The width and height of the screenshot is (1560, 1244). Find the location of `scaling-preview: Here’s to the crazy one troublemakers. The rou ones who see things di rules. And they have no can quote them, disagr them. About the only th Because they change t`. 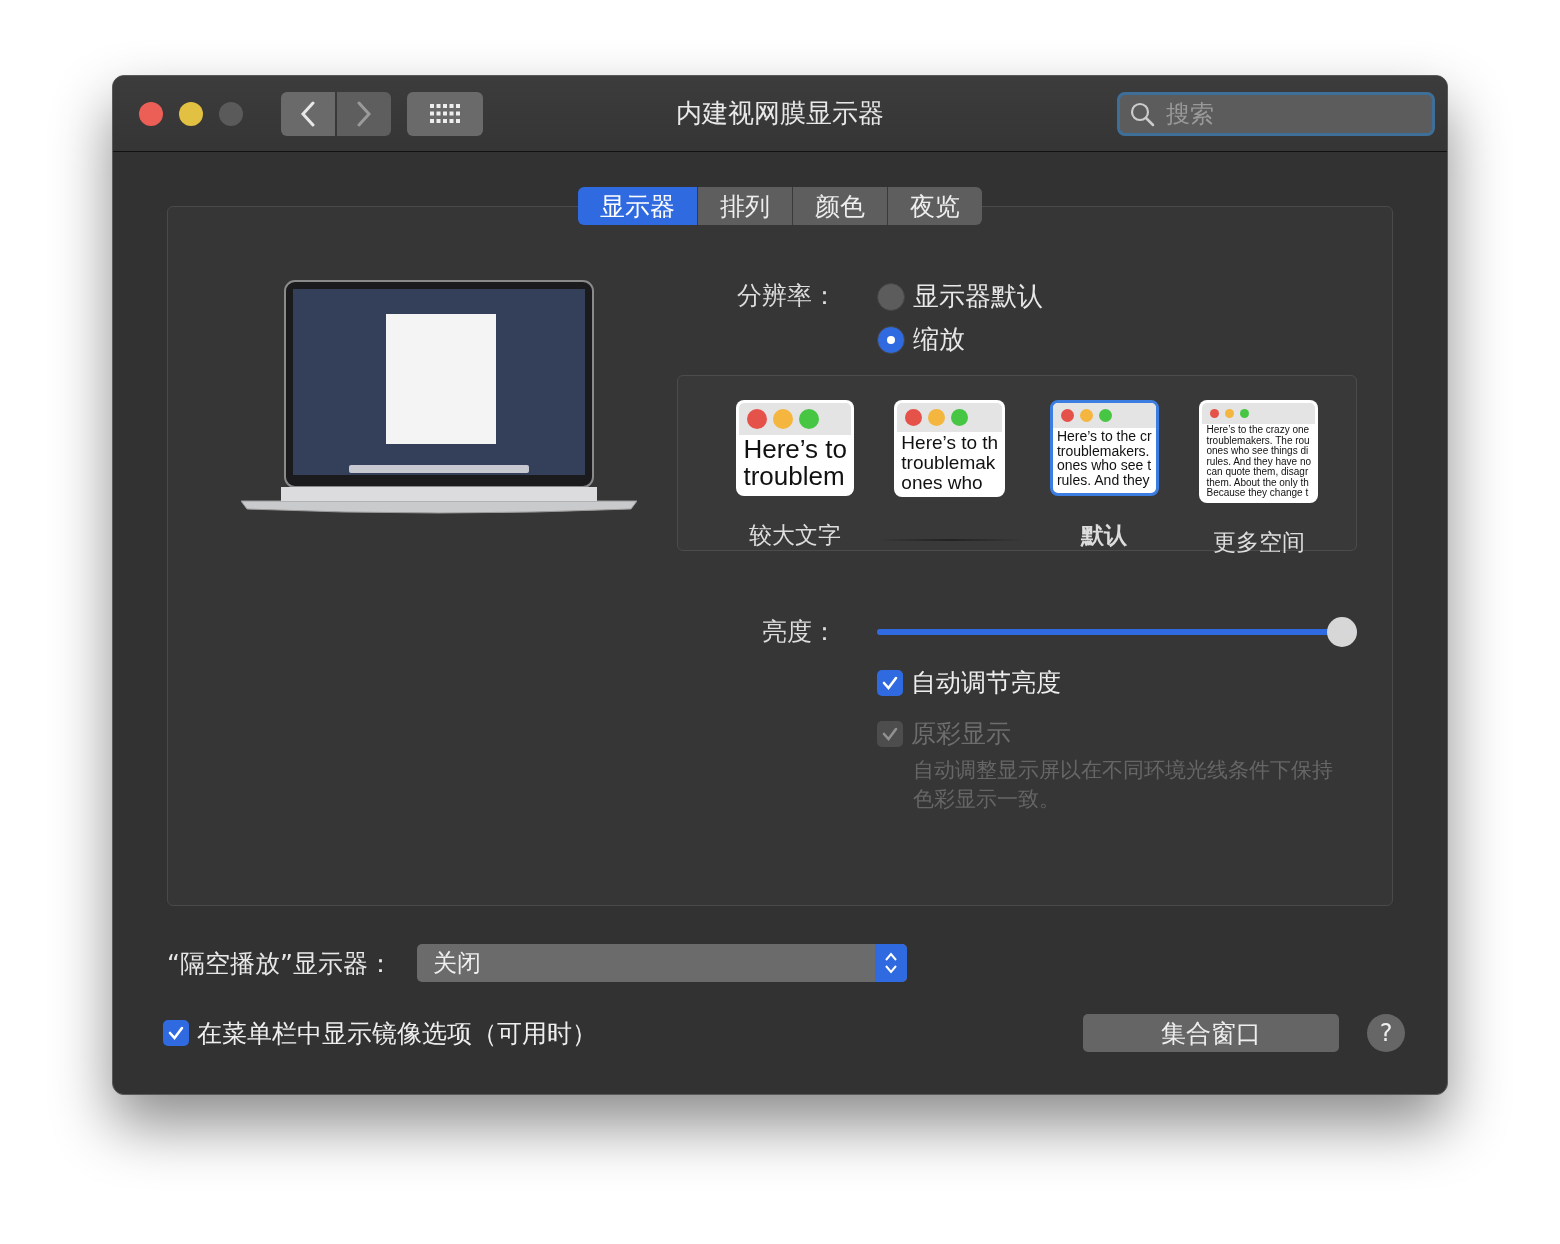

scaling-preview: Here’s to the crazy one troublemakers. The rou ones who see things di rules. And they have no can quote them, disagr them. About the only th Because they change t is located at coordinates (1258, 451).